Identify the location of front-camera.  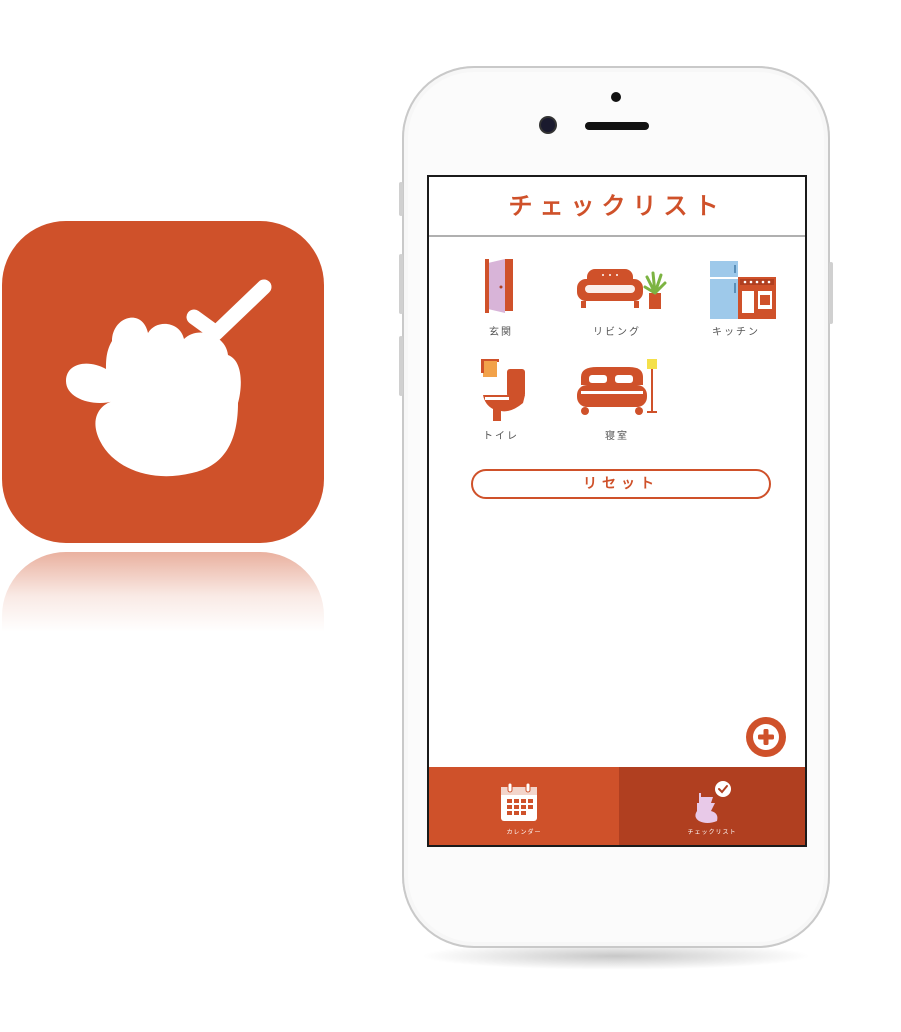
(548, 125).